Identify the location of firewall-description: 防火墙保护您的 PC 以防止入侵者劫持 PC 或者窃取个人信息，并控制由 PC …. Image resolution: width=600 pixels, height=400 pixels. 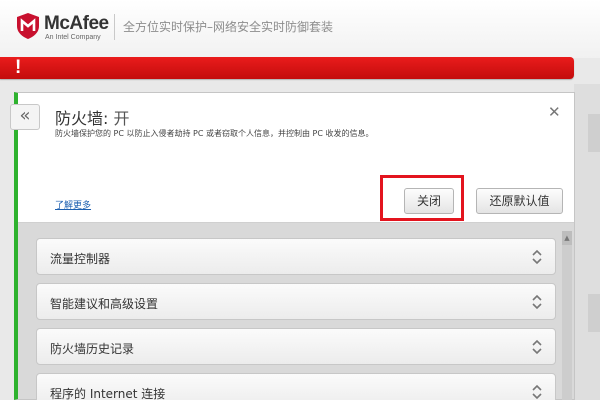
(214, 133).